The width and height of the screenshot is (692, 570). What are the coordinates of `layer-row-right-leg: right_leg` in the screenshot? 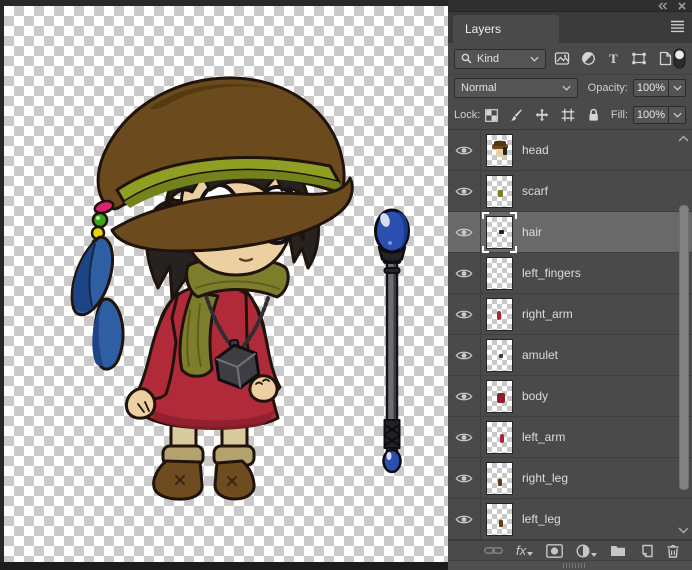 It's located at (570, 478).